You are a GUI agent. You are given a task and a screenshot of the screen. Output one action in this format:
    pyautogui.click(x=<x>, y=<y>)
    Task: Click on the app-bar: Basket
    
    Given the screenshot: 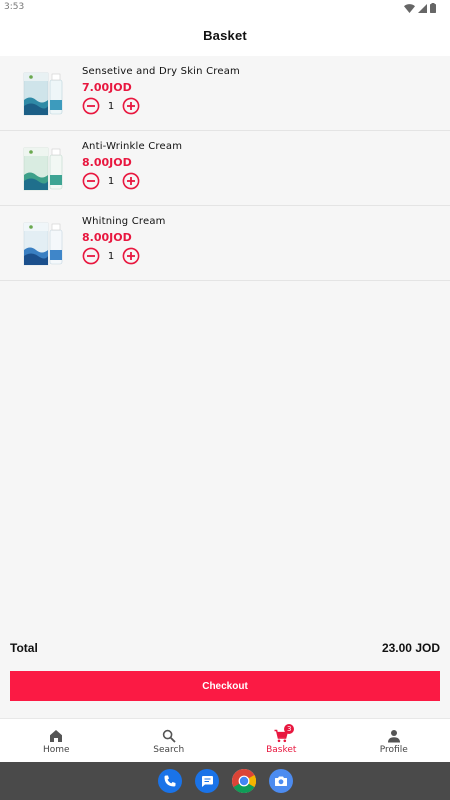 What is the action you would take?
    pyautogui.click(x=225, y=36)
    